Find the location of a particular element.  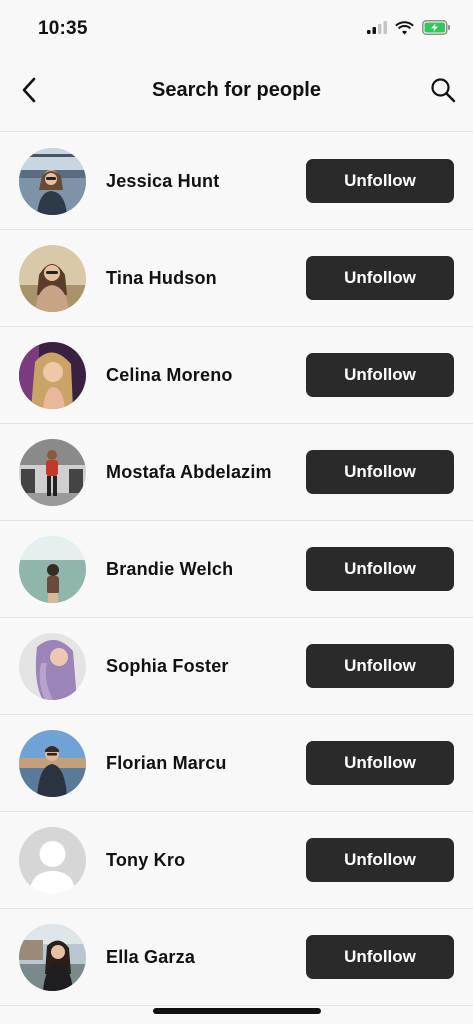

person-name: Tony Kro is located at coordinates (145, 860).